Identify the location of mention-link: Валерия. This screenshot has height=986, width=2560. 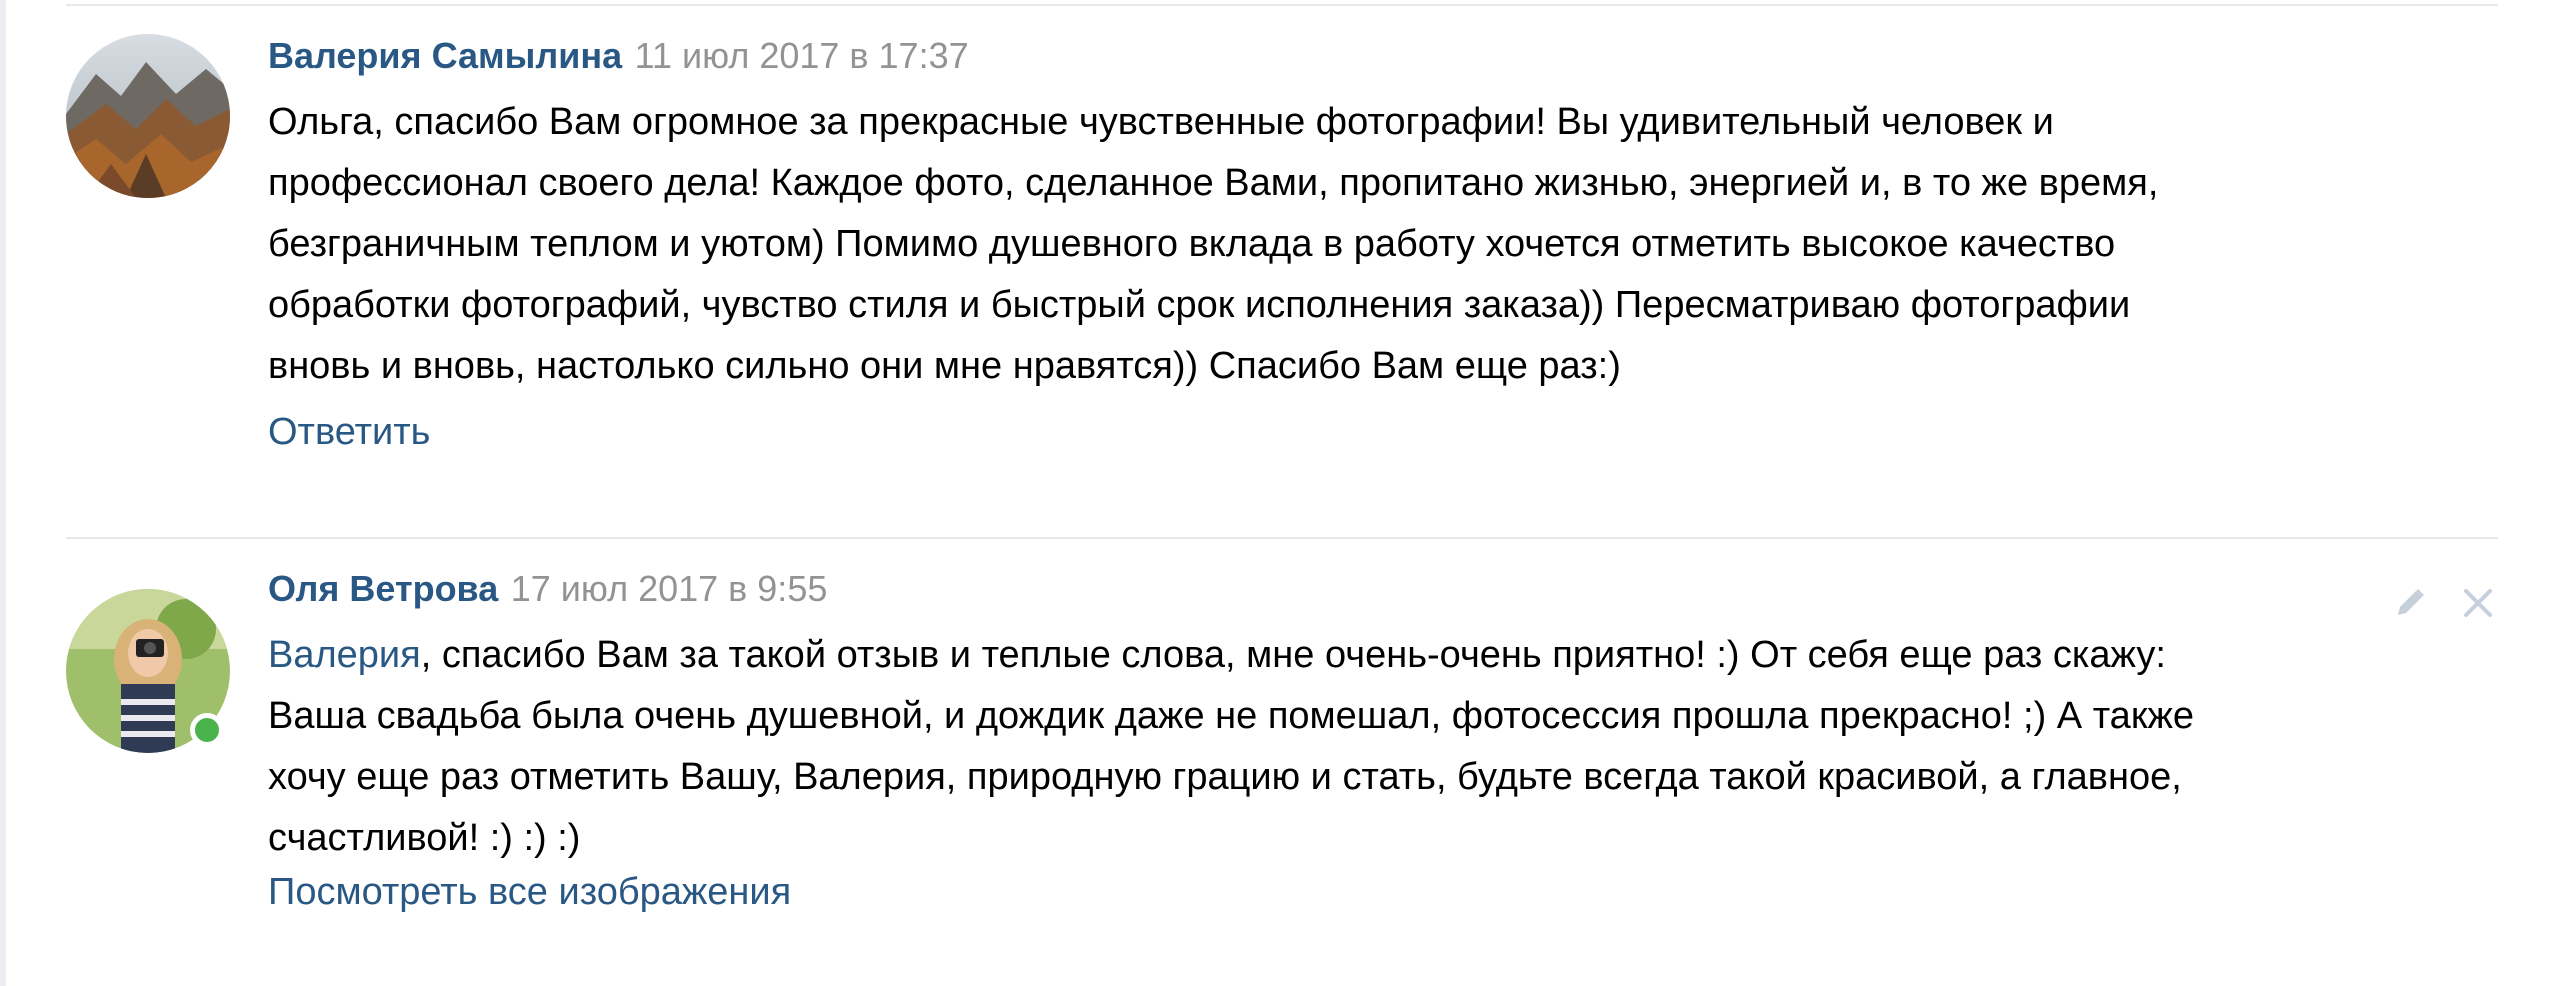
(344, 655).